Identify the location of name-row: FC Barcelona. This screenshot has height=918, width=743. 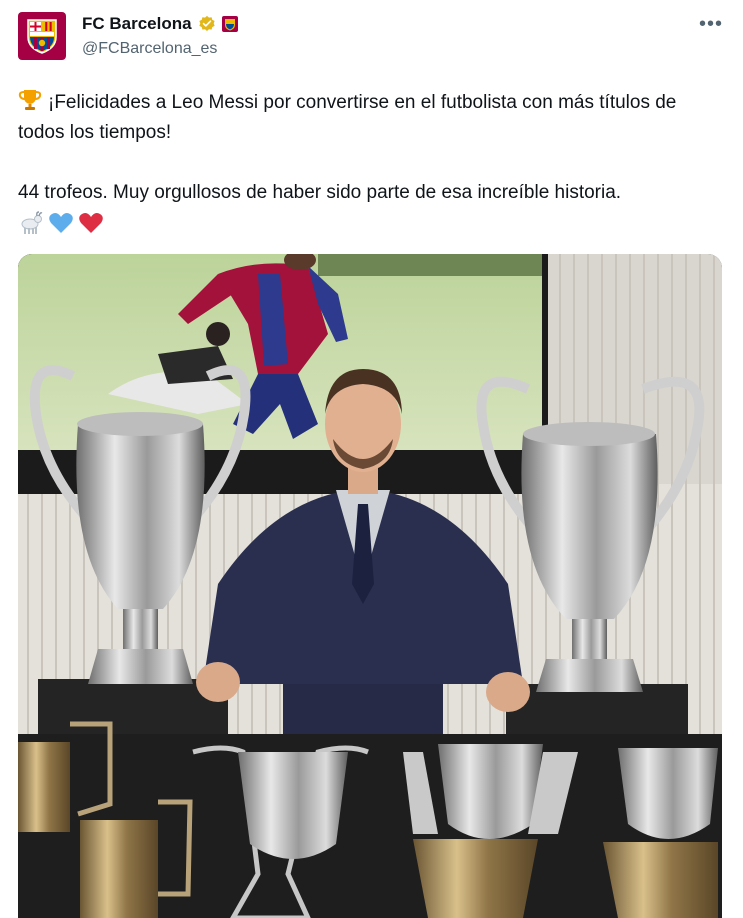
(160, 24).